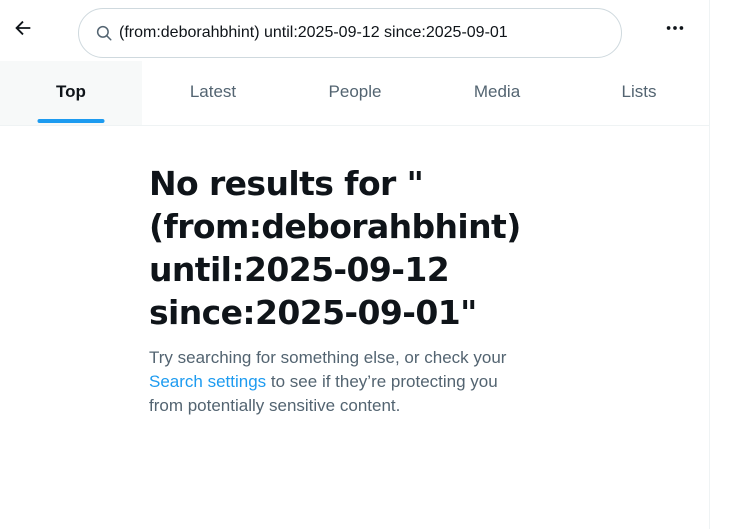 The image size is (739, 529). I want to click on tab-label: Latest, so click(213, 91).